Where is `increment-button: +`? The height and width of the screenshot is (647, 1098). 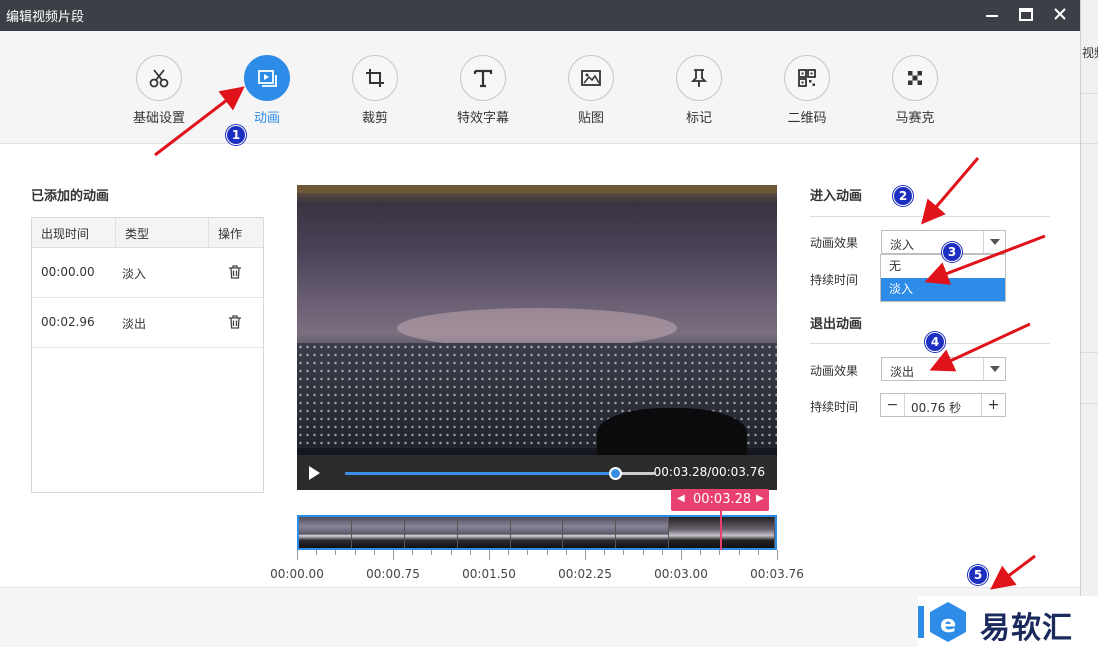
increment-button: + is located at coordinates (993, 405).